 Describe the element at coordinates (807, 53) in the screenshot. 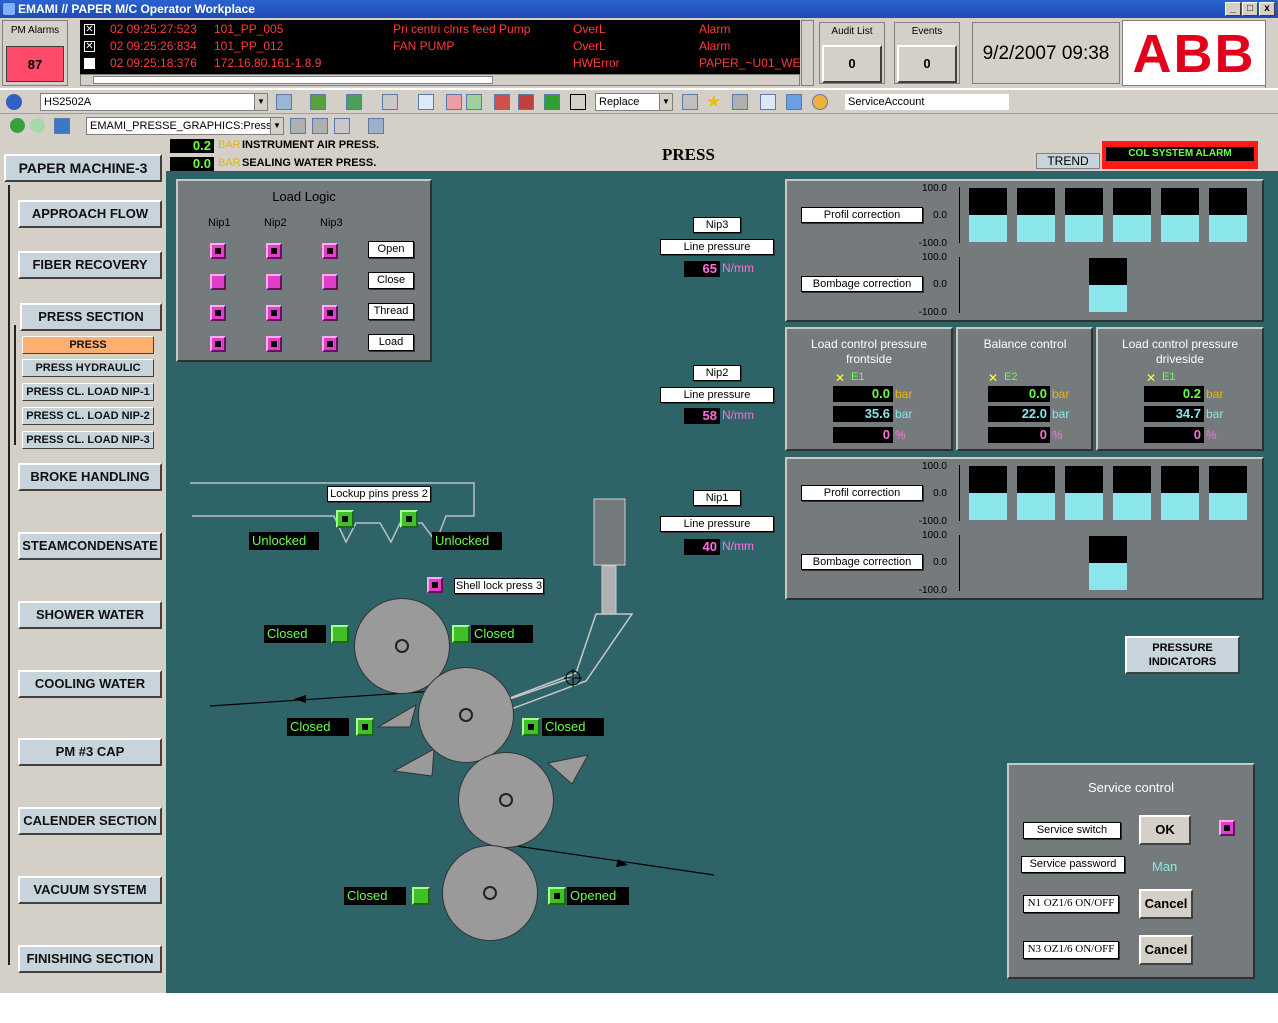

I see `alarm-vertical-scrollbar` at that location.